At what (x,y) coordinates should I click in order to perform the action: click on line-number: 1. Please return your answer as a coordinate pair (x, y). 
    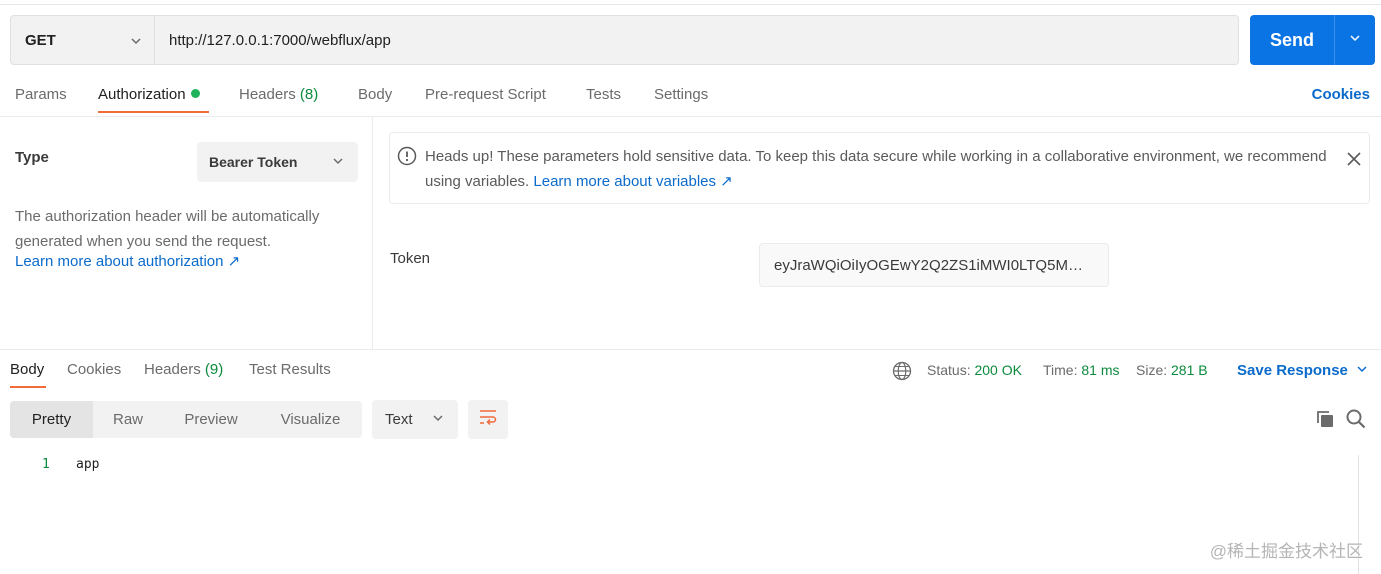
    Looking at the image, I should click on (46, 464).